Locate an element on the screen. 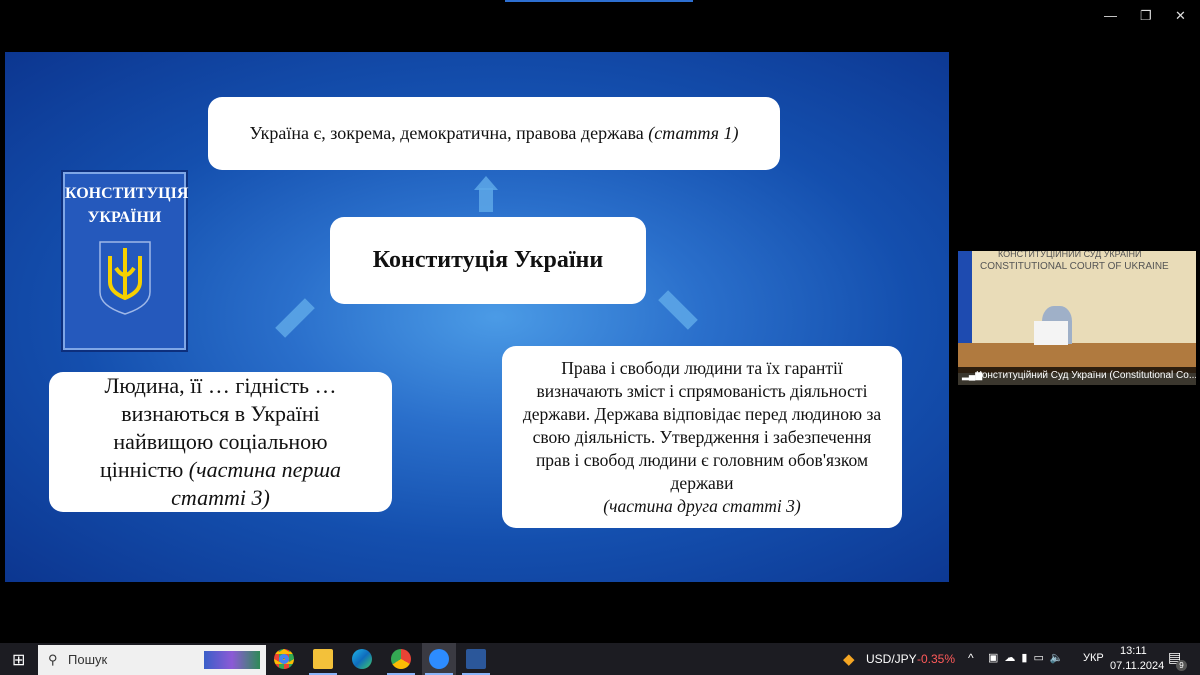 Image resolution: width=1200 pixels, height=675 pixels. minimize-button: — is located at coordinates (1110, 15).